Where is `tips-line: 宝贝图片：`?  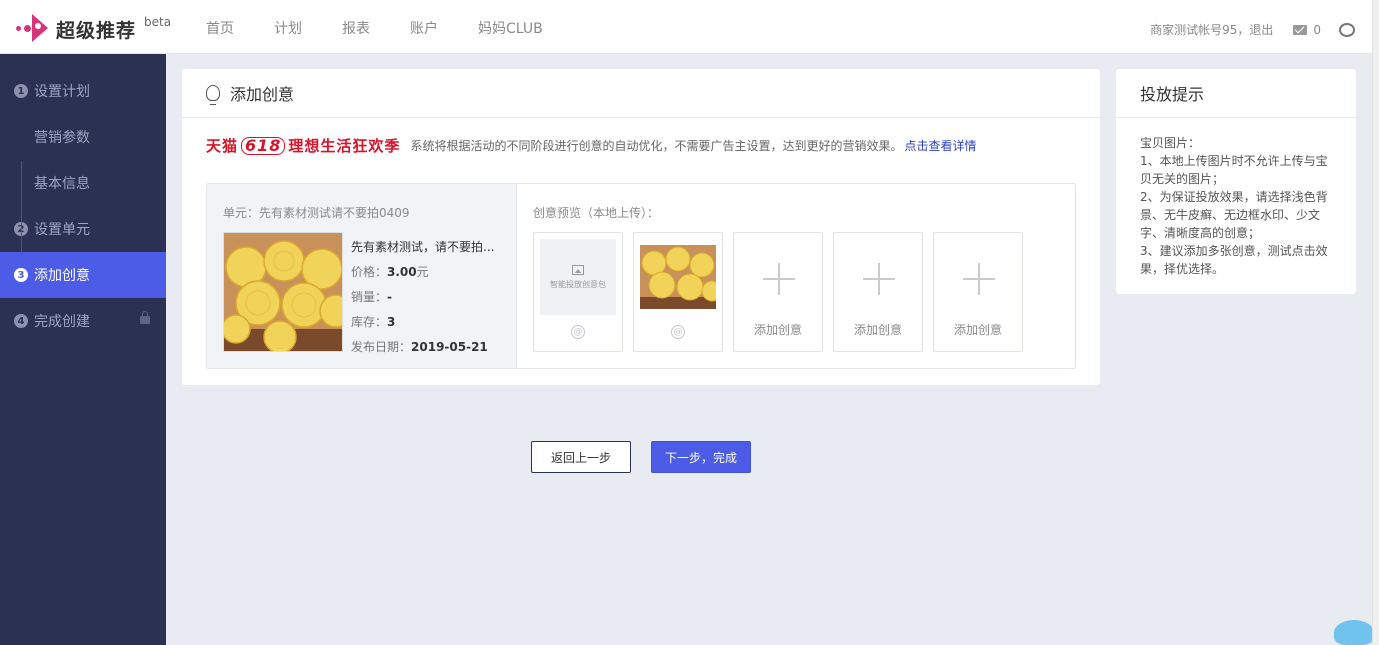 tips-line: 宝贝图片： is located at coordinates (1170, 143).